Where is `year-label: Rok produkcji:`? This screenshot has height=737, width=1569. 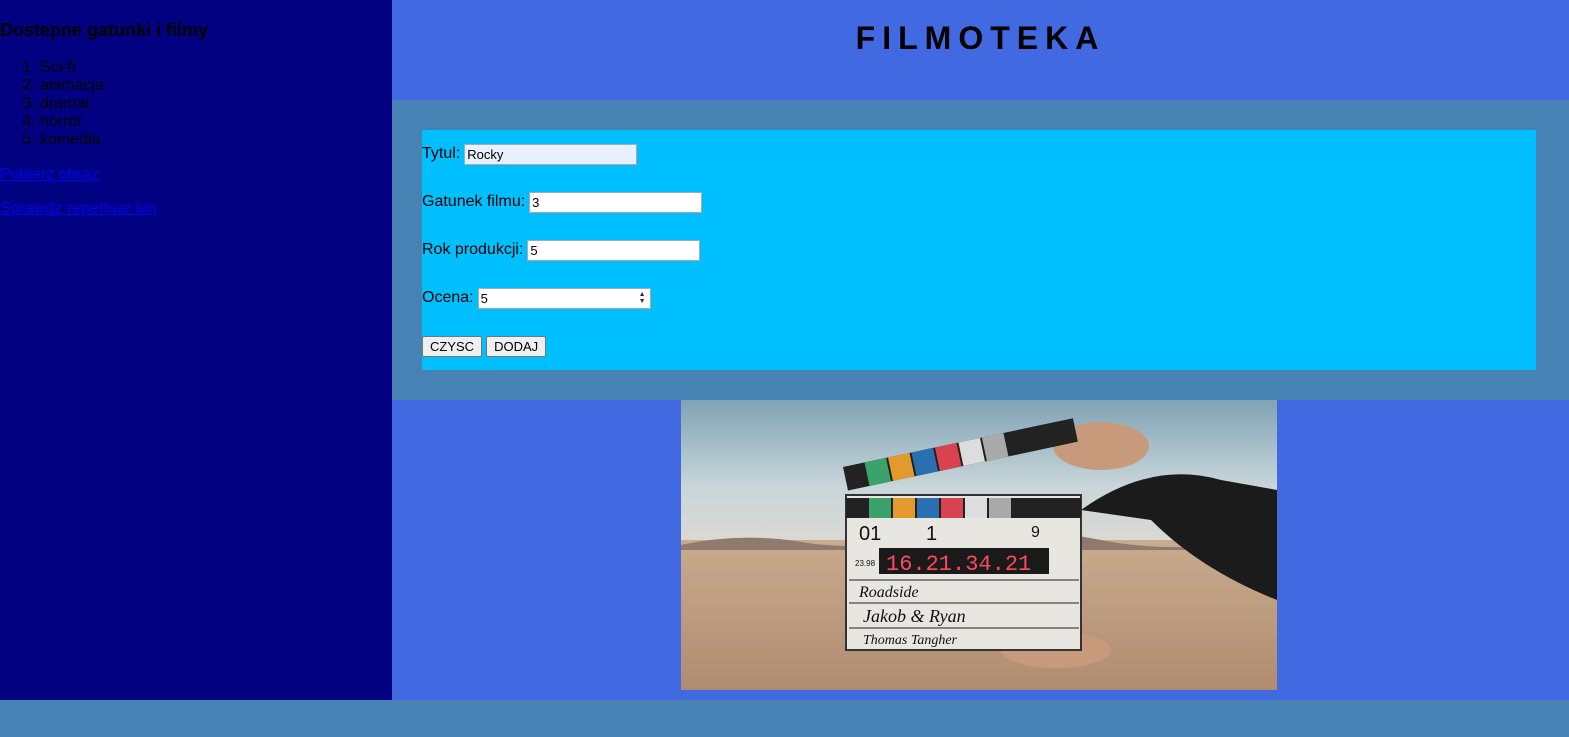
year-label: Rok produkcji: is located at coordinates (473, 249).